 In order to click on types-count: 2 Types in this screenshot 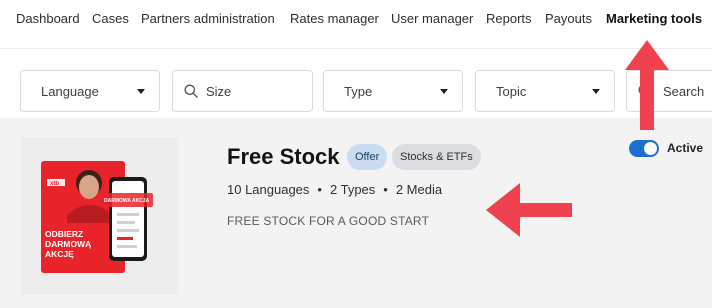, I will do `click(352, 189)`.